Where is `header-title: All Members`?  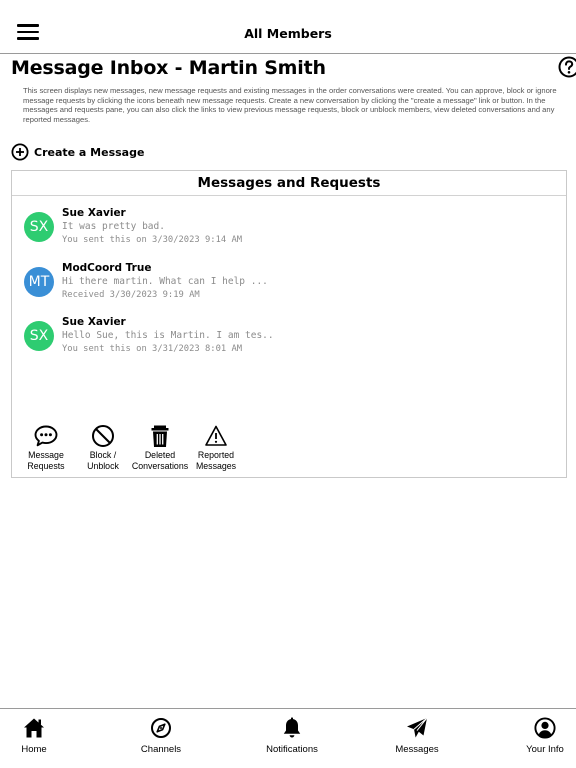
header-title: All Members is located at coordinates (288, 33).